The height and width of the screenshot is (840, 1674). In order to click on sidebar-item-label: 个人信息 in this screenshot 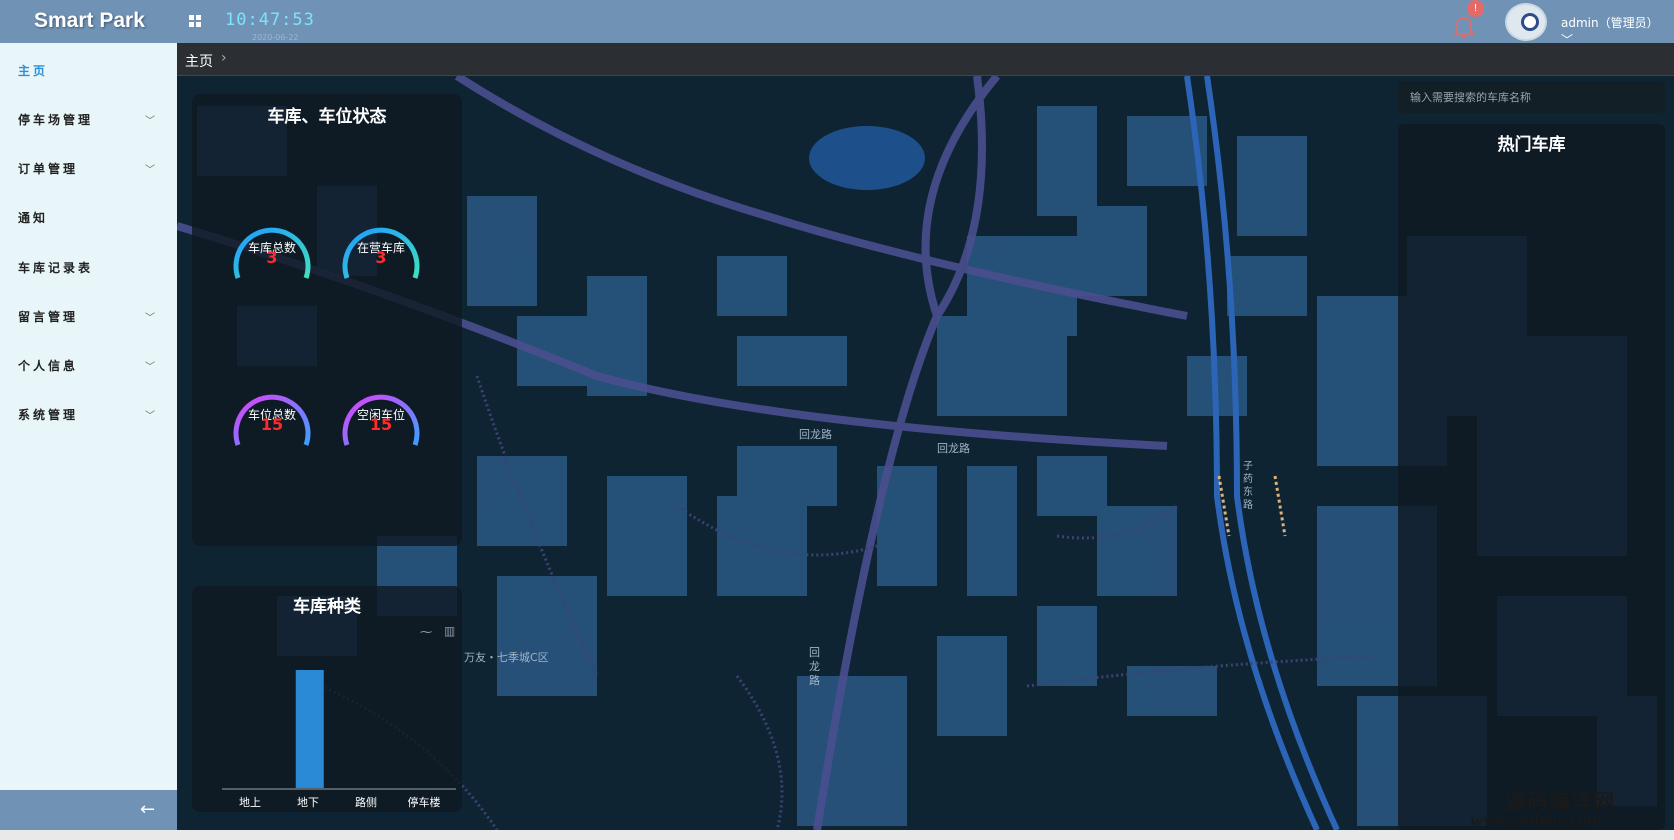, I will do `click(48, 366)`.